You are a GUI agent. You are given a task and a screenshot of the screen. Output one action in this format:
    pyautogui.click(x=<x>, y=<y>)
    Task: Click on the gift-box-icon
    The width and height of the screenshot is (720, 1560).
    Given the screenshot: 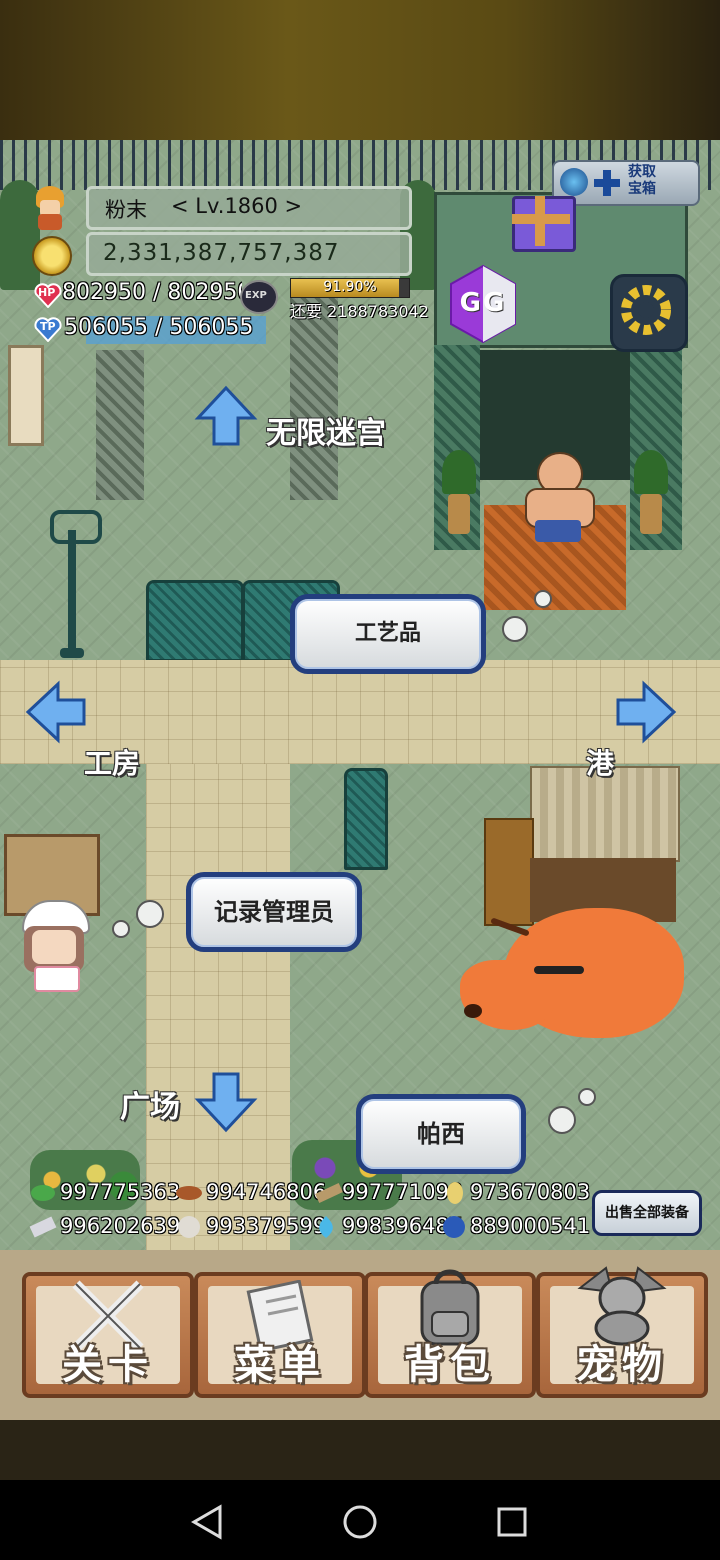 What is the action you would take?
    pyautogui.click(x=542, y=220)
    